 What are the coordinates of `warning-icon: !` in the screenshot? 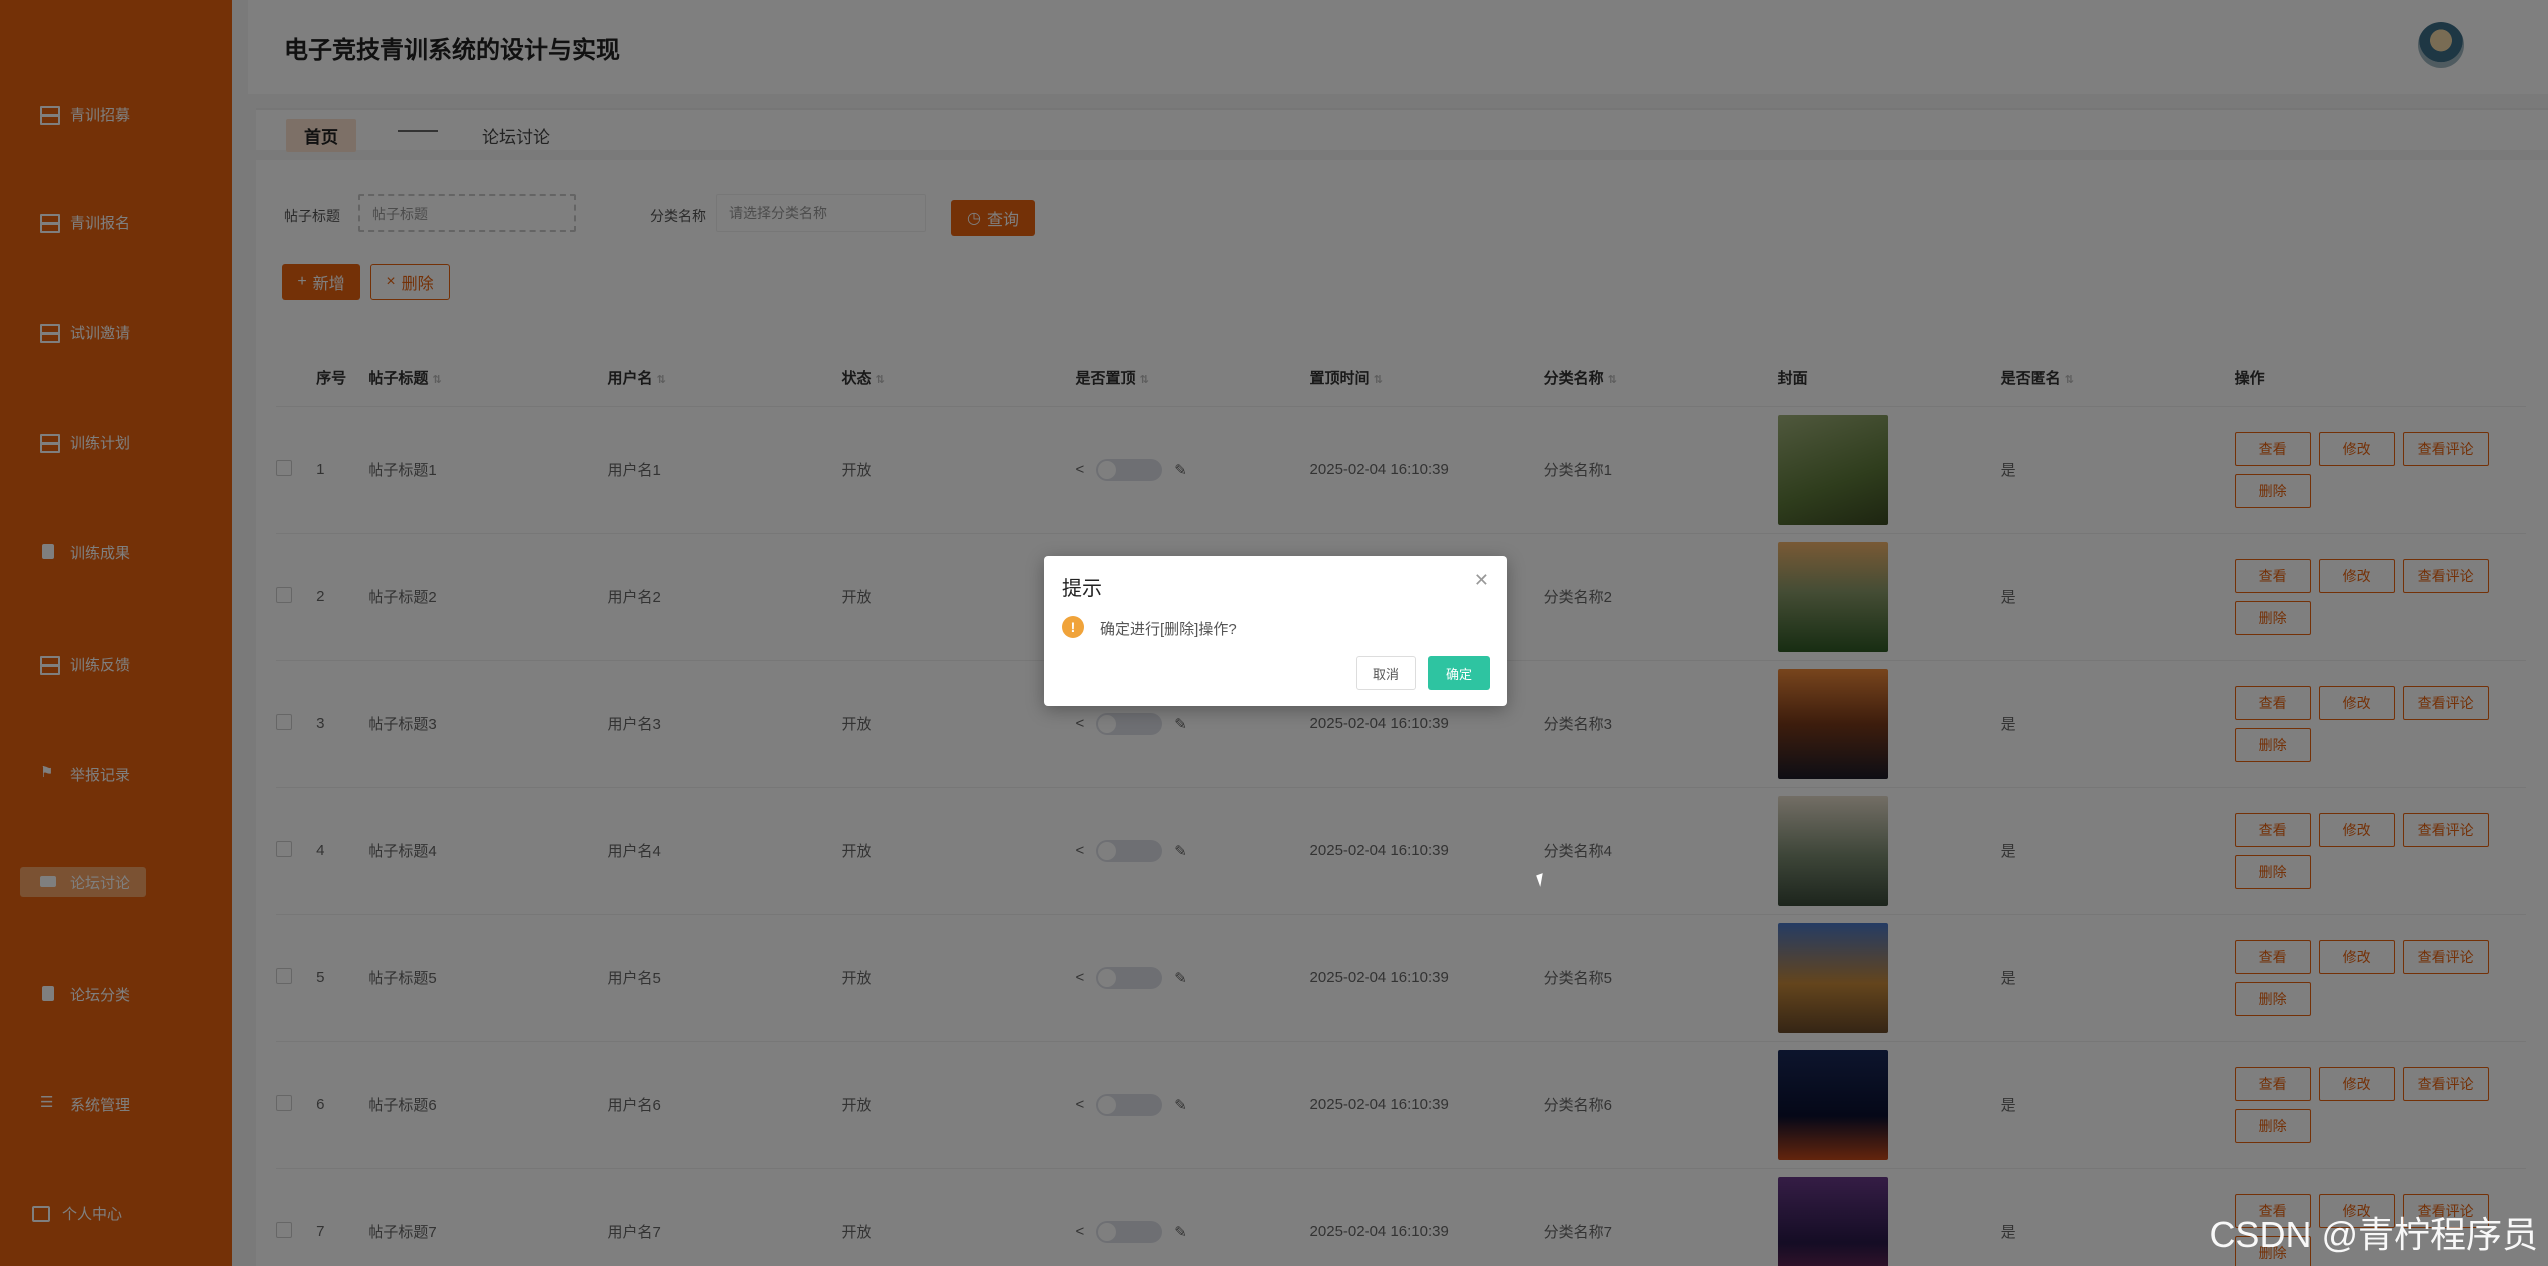 It's located at (1073, 627).